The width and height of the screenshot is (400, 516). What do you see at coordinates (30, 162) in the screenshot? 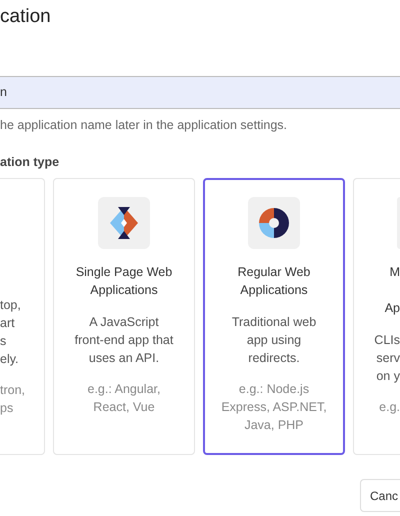
I see `type-label: ation type` at bounding box center [30, 162].